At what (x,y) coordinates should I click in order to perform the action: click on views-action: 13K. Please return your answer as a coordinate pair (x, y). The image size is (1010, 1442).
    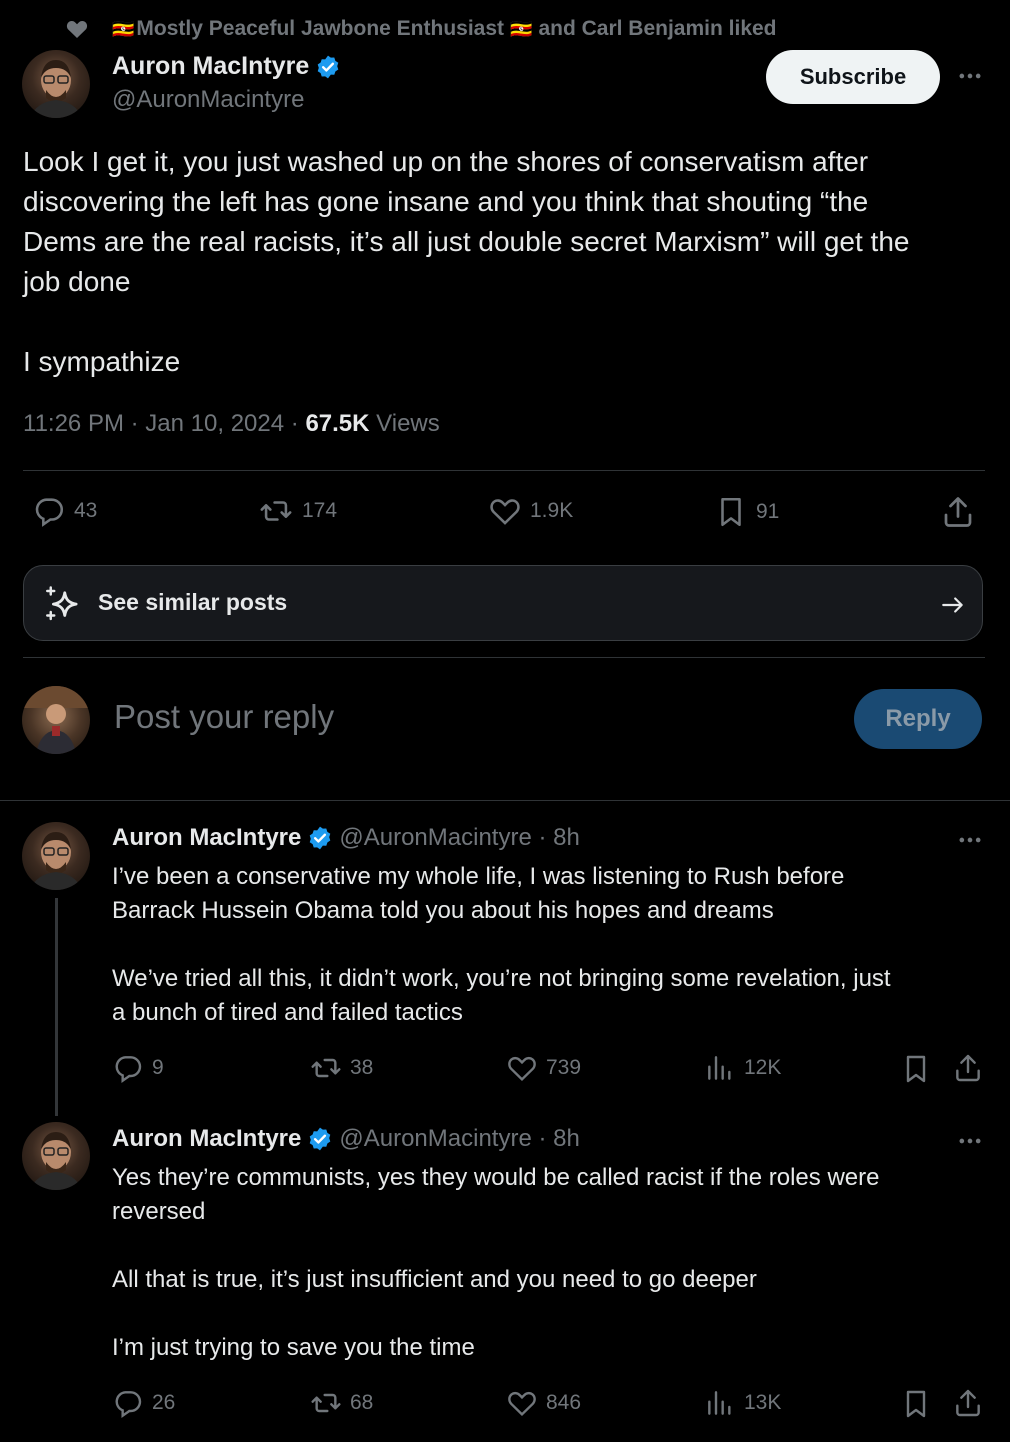
    Looking at the image, I should click on (742, 1403).